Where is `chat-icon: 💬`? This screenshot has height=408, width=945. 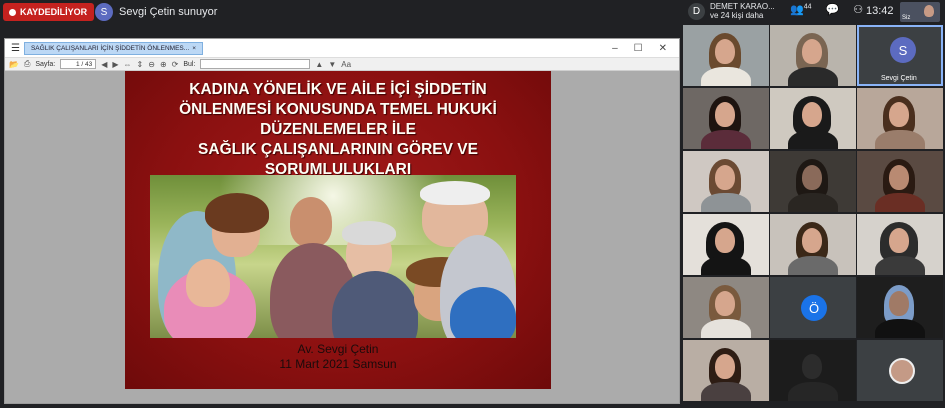
chat-icon: 💬 is located at coordinates (832, 10).